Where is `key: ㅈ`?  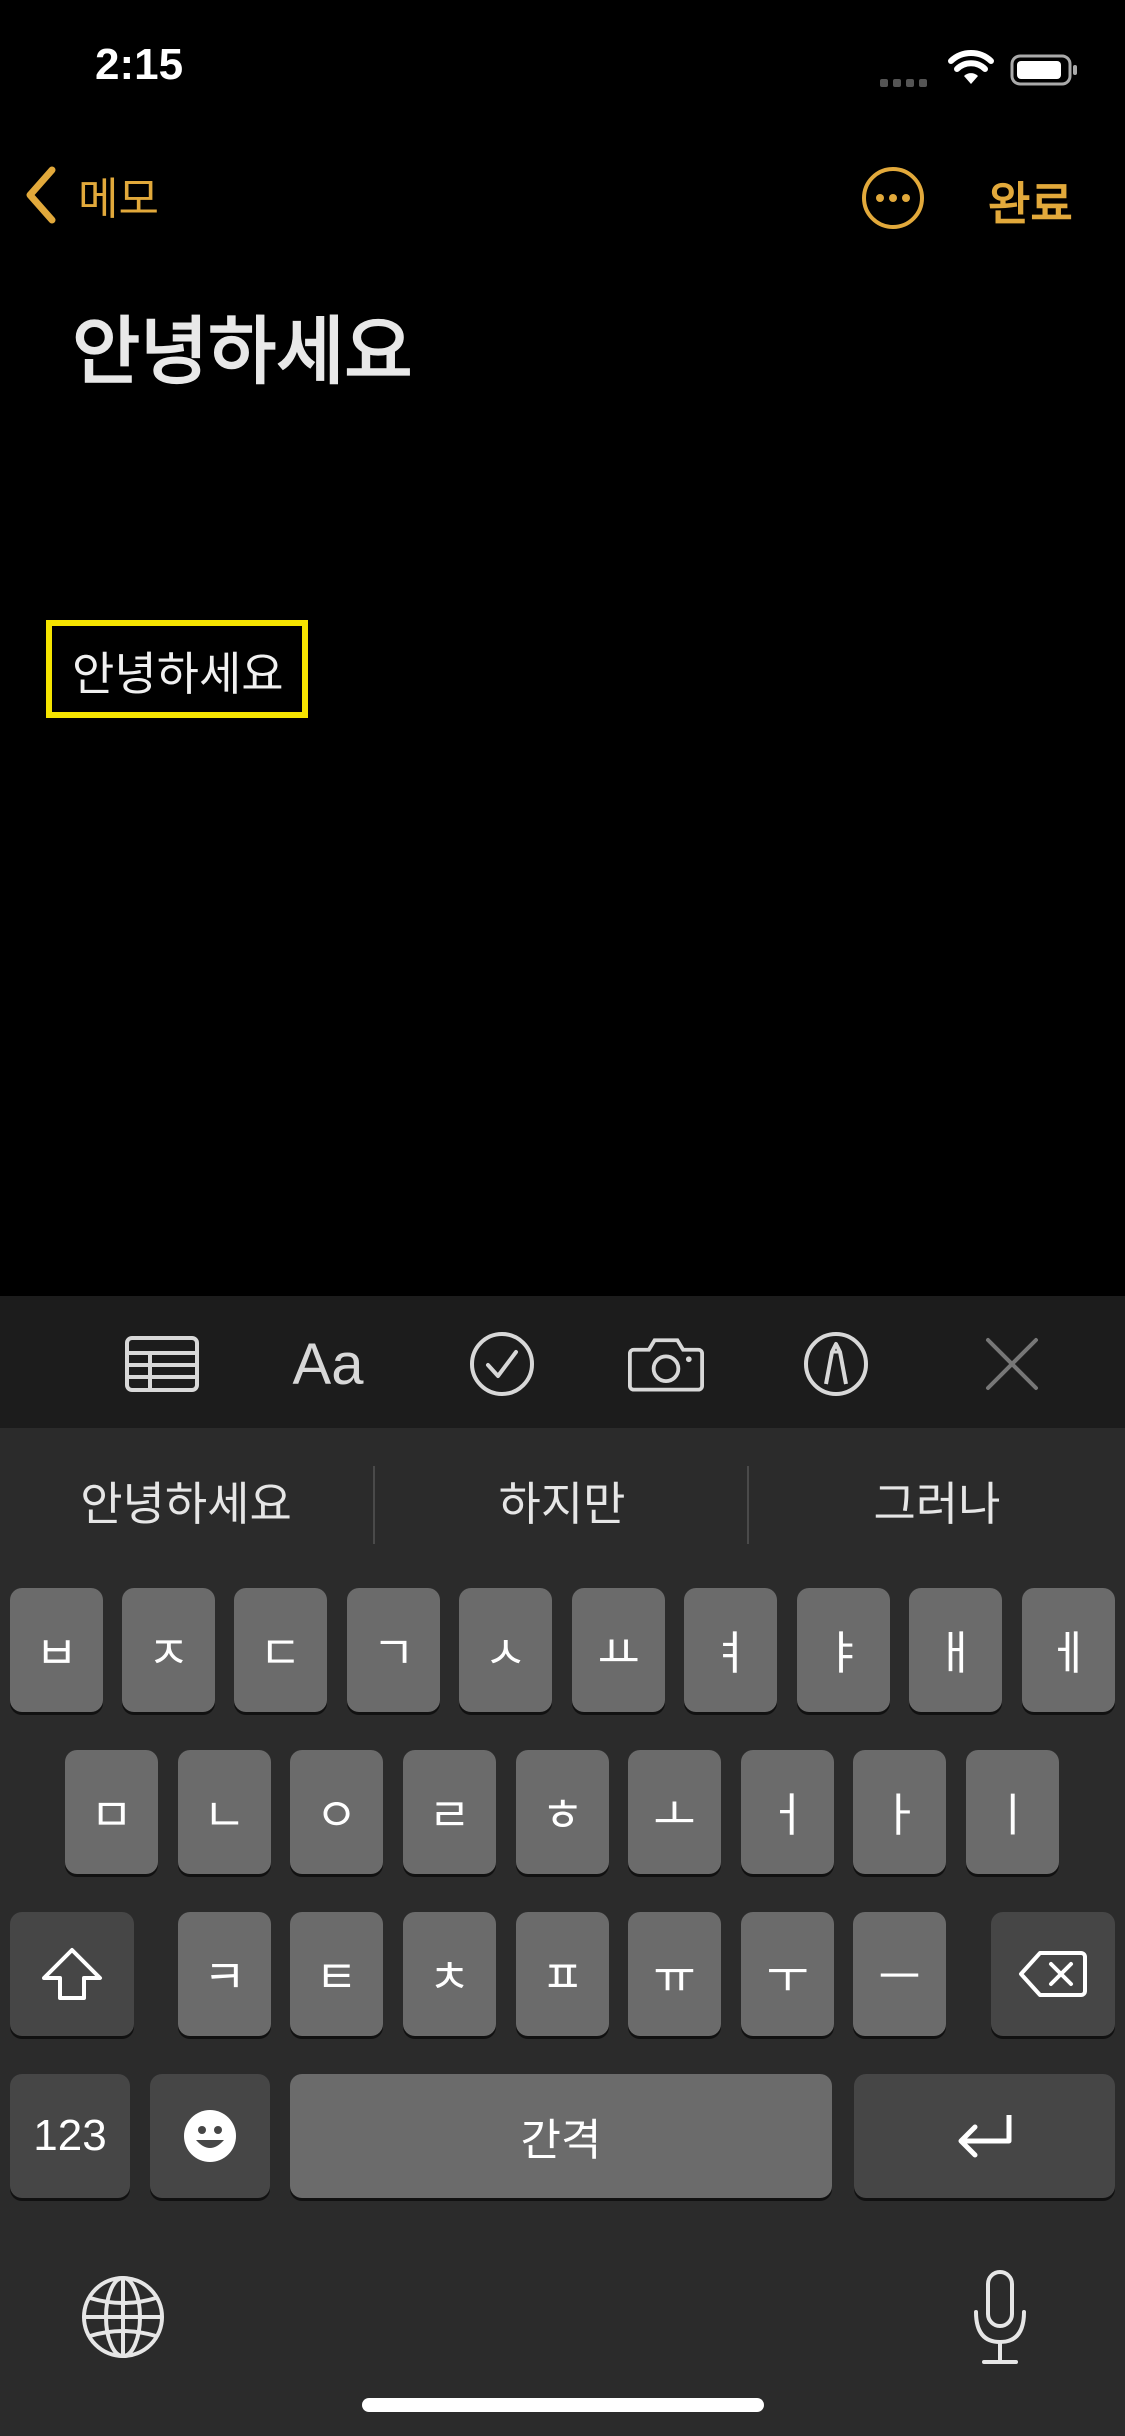 key: ㅈ is located at coordinates (168, 1650).